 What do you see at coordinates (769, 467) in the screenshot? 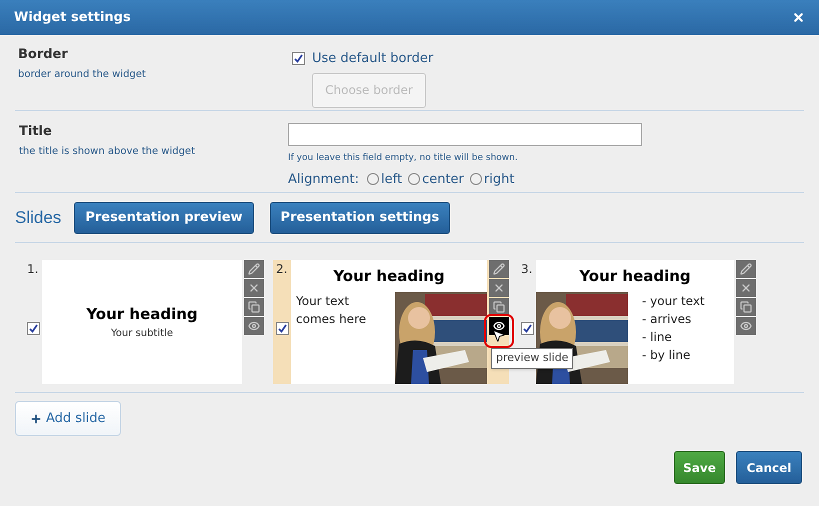
I see `cancel-button: Cancel` at bounding box center [769, 467].